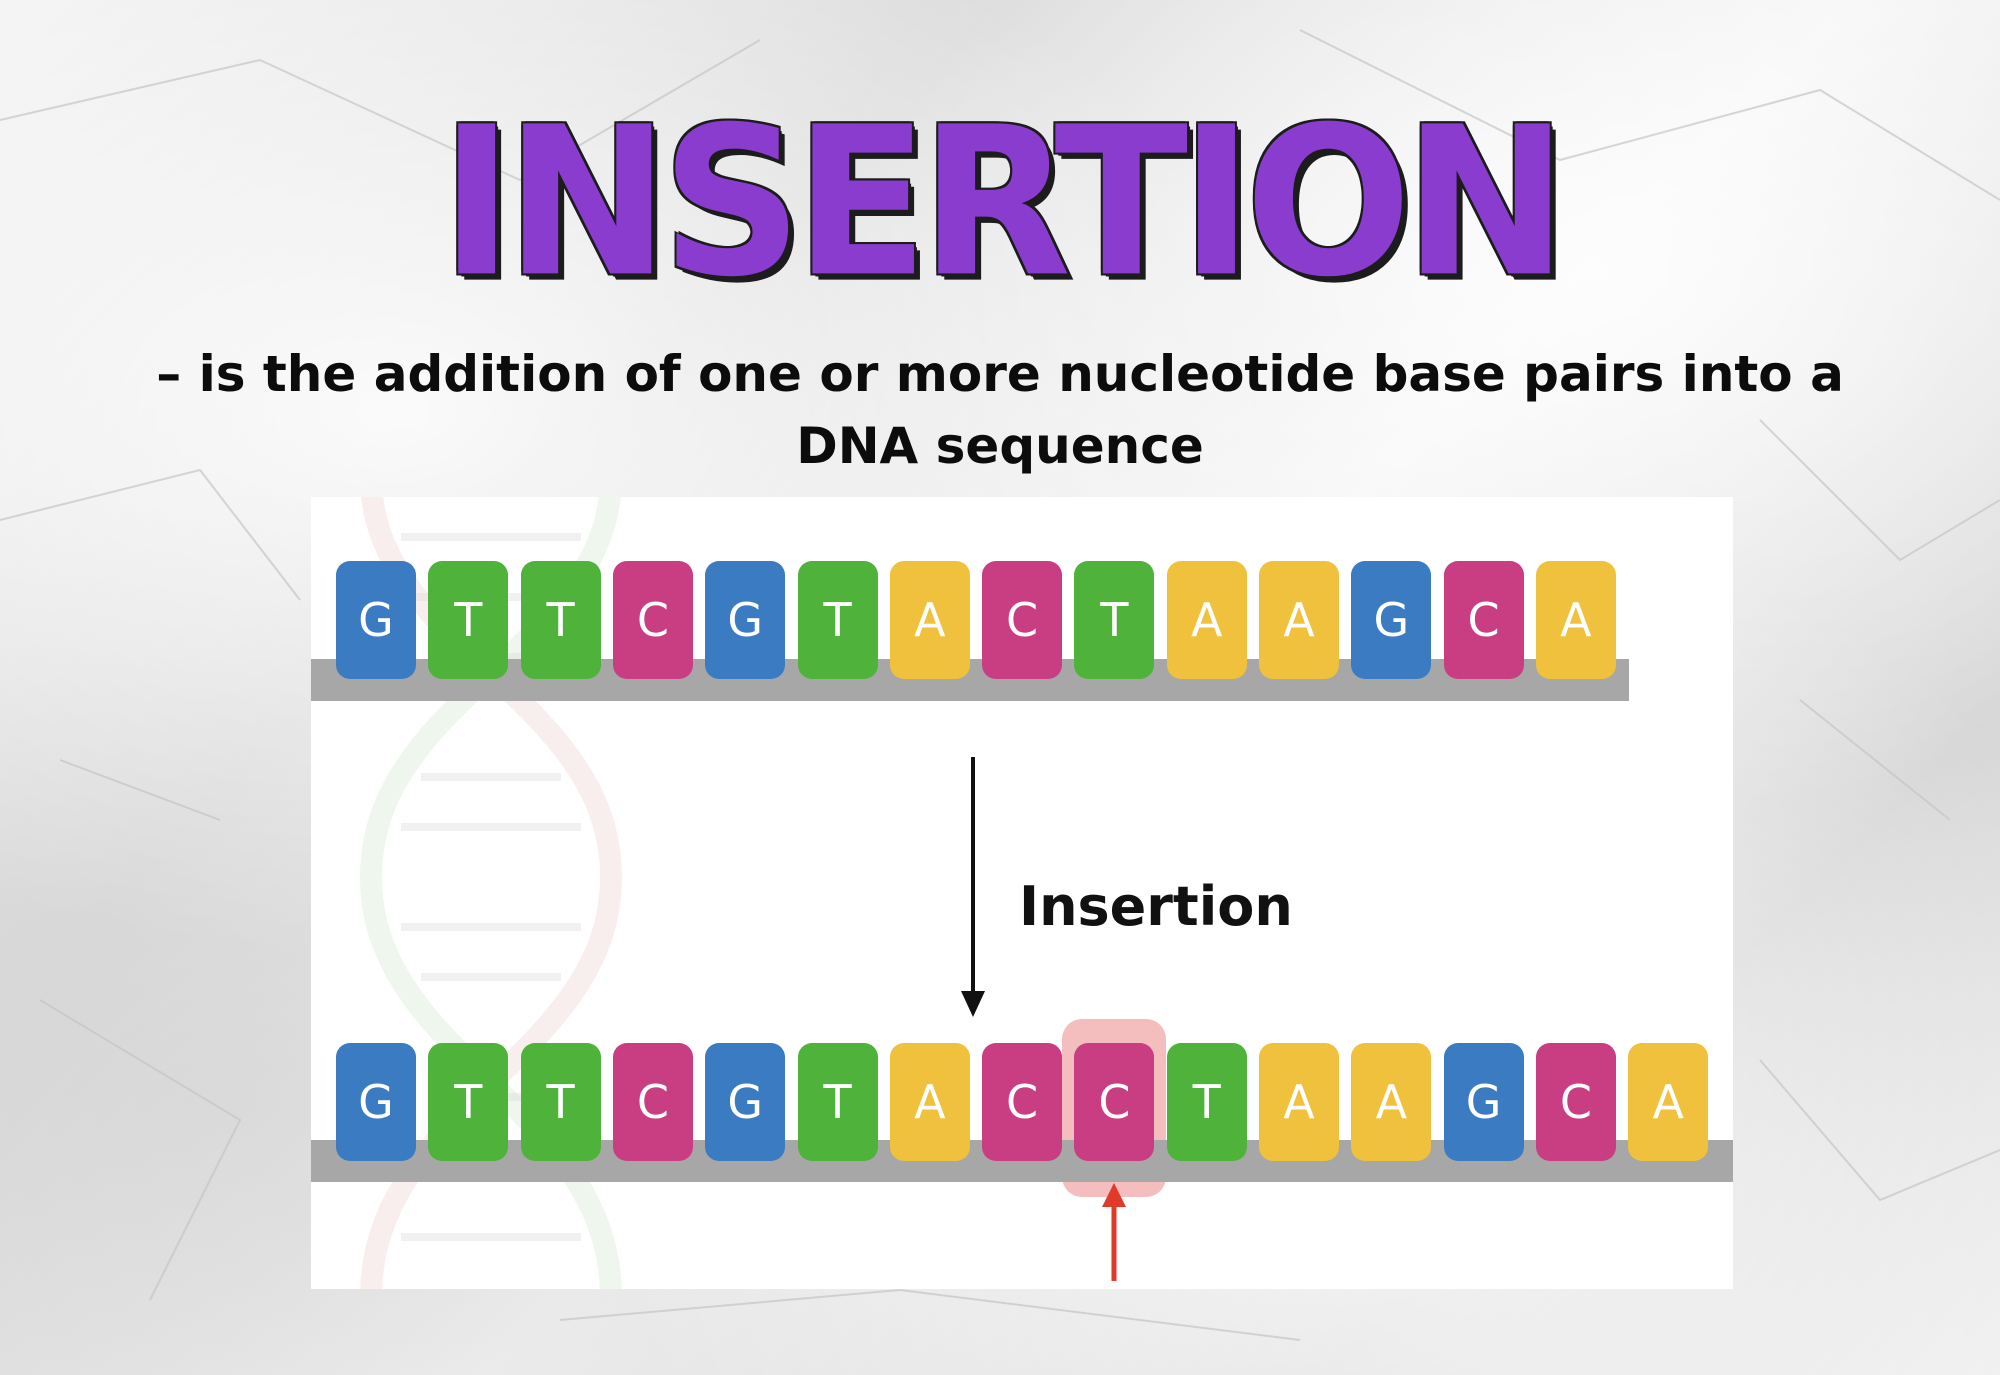 This screenshot has height=1375, width=2000. What do you see at coordinates (973, 887) in the screenshot?
I see `down-arrow-icon` at bounding box center [973, 887].